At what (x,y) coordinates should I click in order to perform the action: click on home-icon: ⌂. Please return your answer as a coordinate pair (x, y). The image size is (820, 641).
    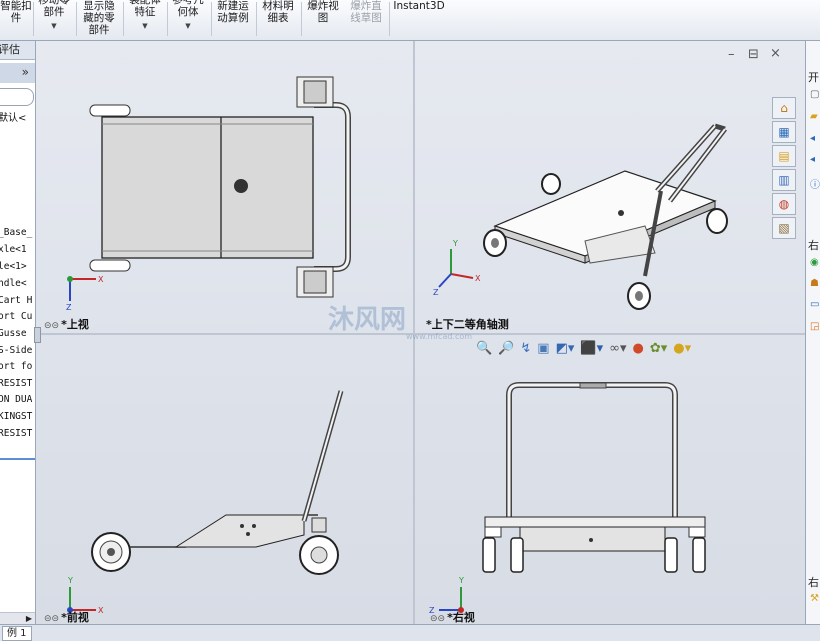
    Looking at the image, I should click on (784, 108).